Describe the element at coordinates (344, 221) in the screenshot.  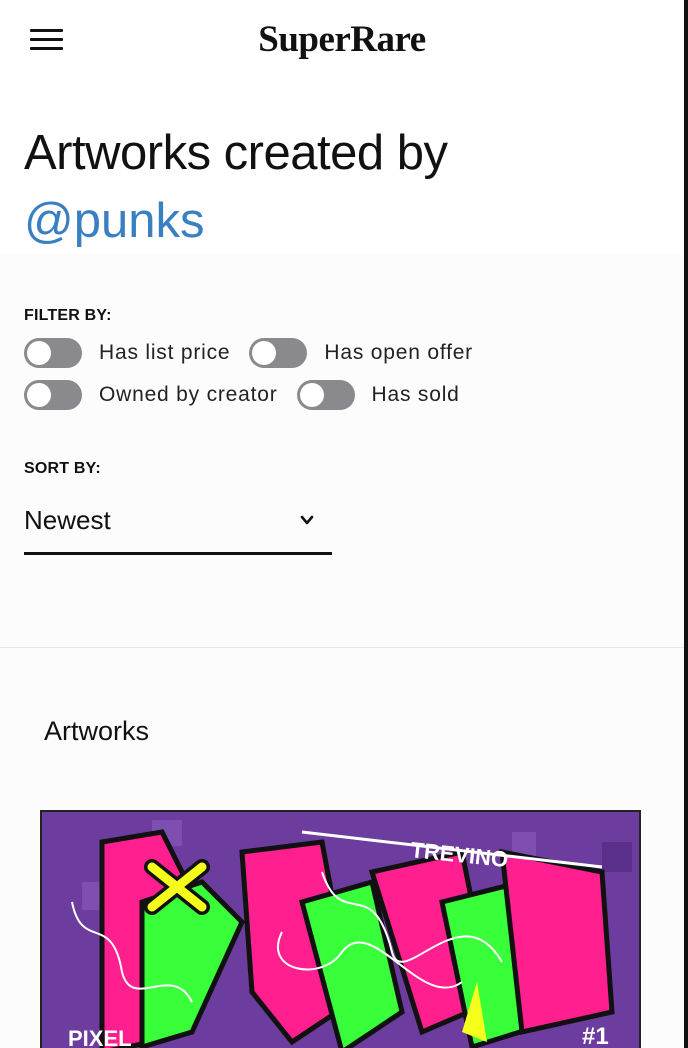
I see `creator-handle-link: @punks` at that location.